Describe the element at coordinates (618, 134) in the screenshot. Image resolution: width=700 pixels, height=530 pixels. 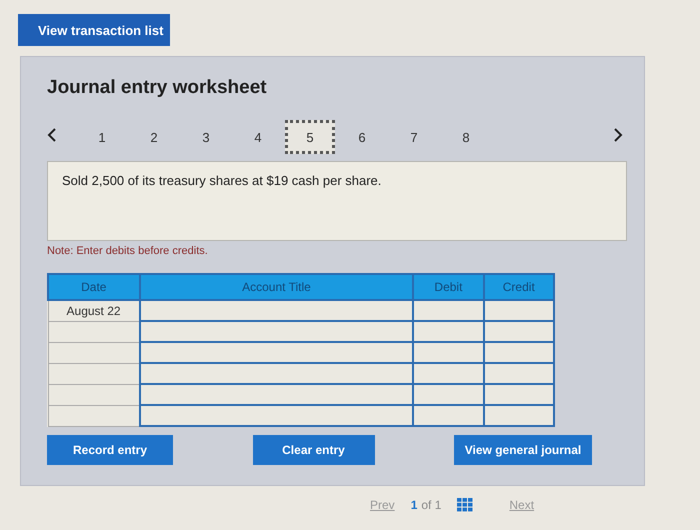
I see `chevron-right-icon` at that location.